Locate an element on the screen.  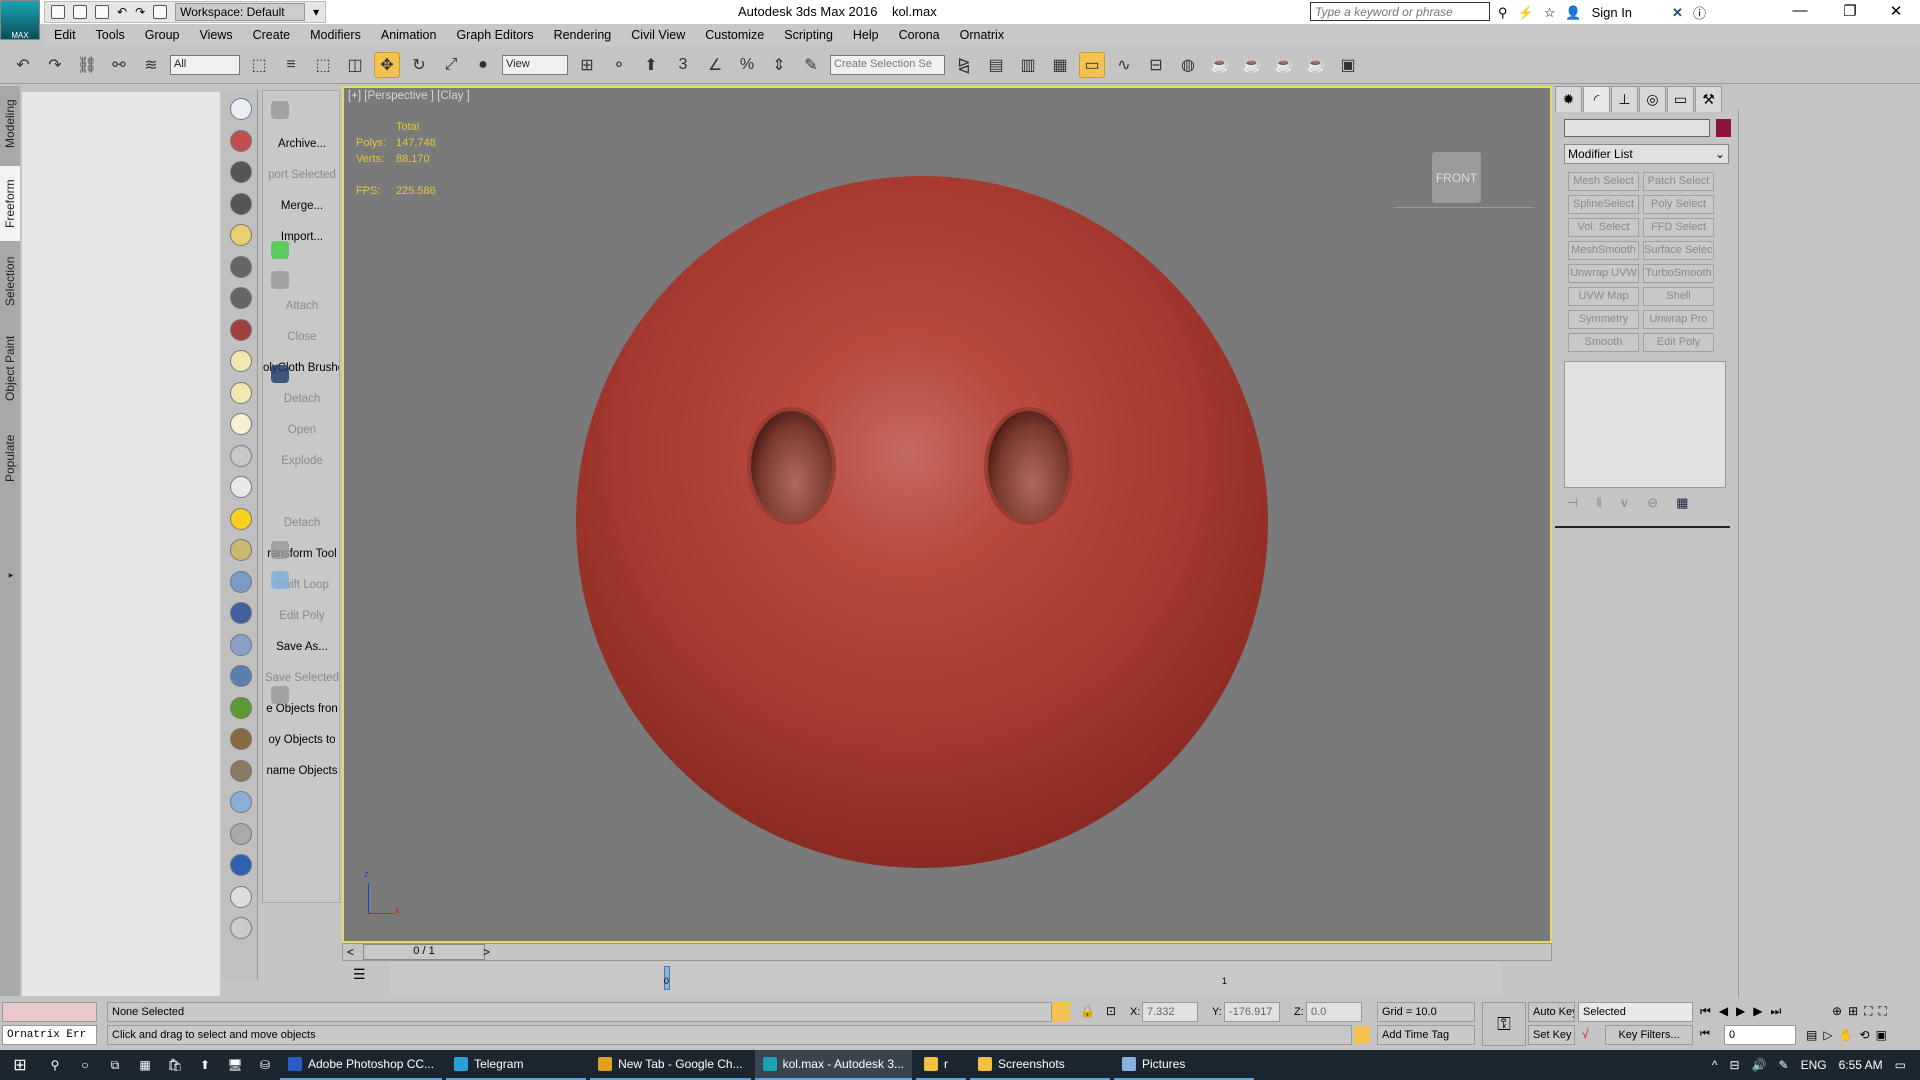
modifier-button-meshsmooth: MeshSmooth is located at coordinates (1603, 250).